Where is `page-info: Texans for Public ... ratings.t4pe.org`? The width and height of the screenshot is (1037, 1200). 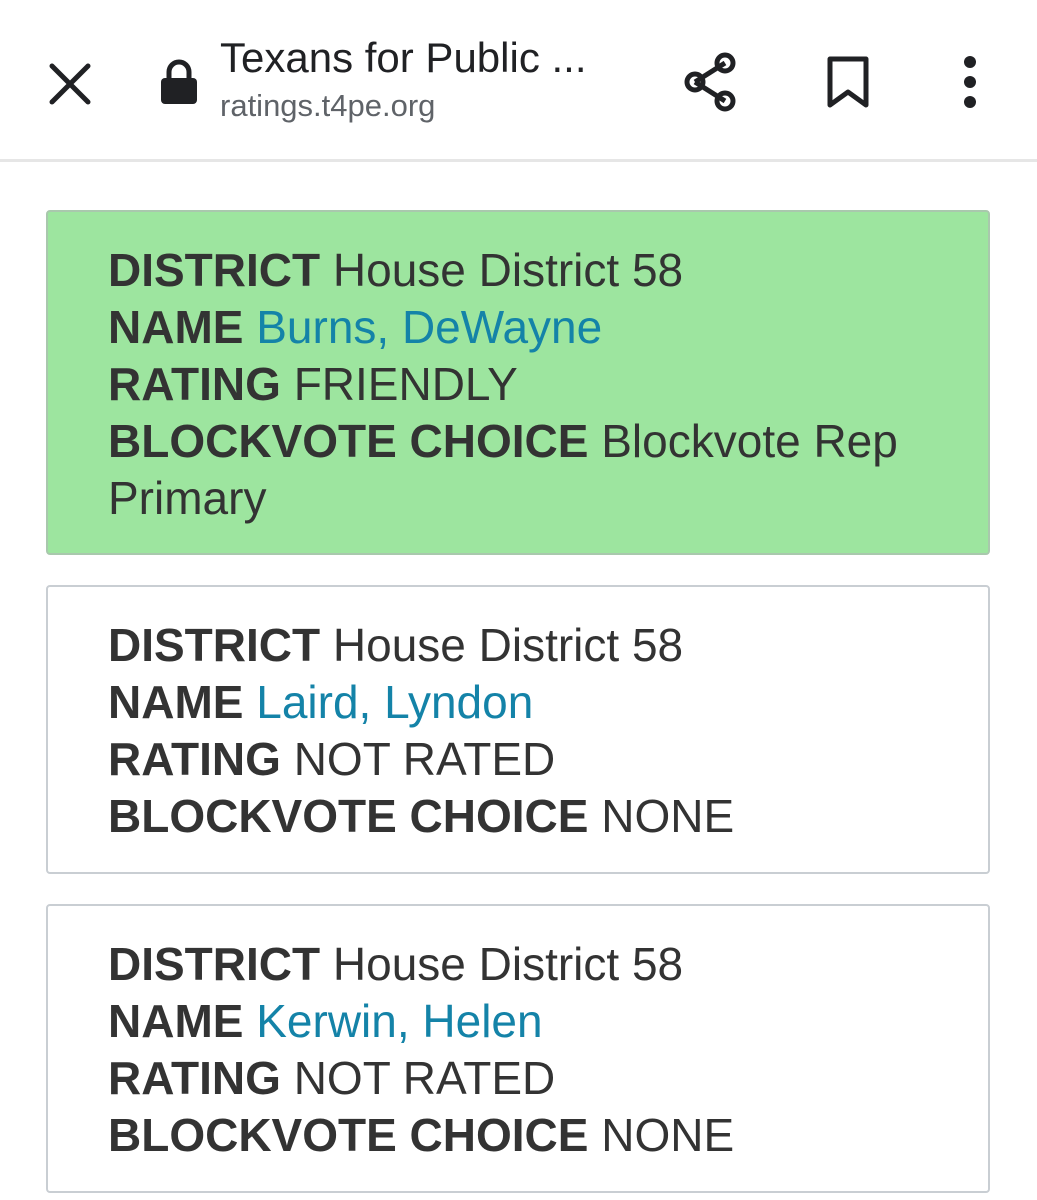 page-info: Texans for Public ... ratings.t4pe.org is located at coordinates (430, 79).